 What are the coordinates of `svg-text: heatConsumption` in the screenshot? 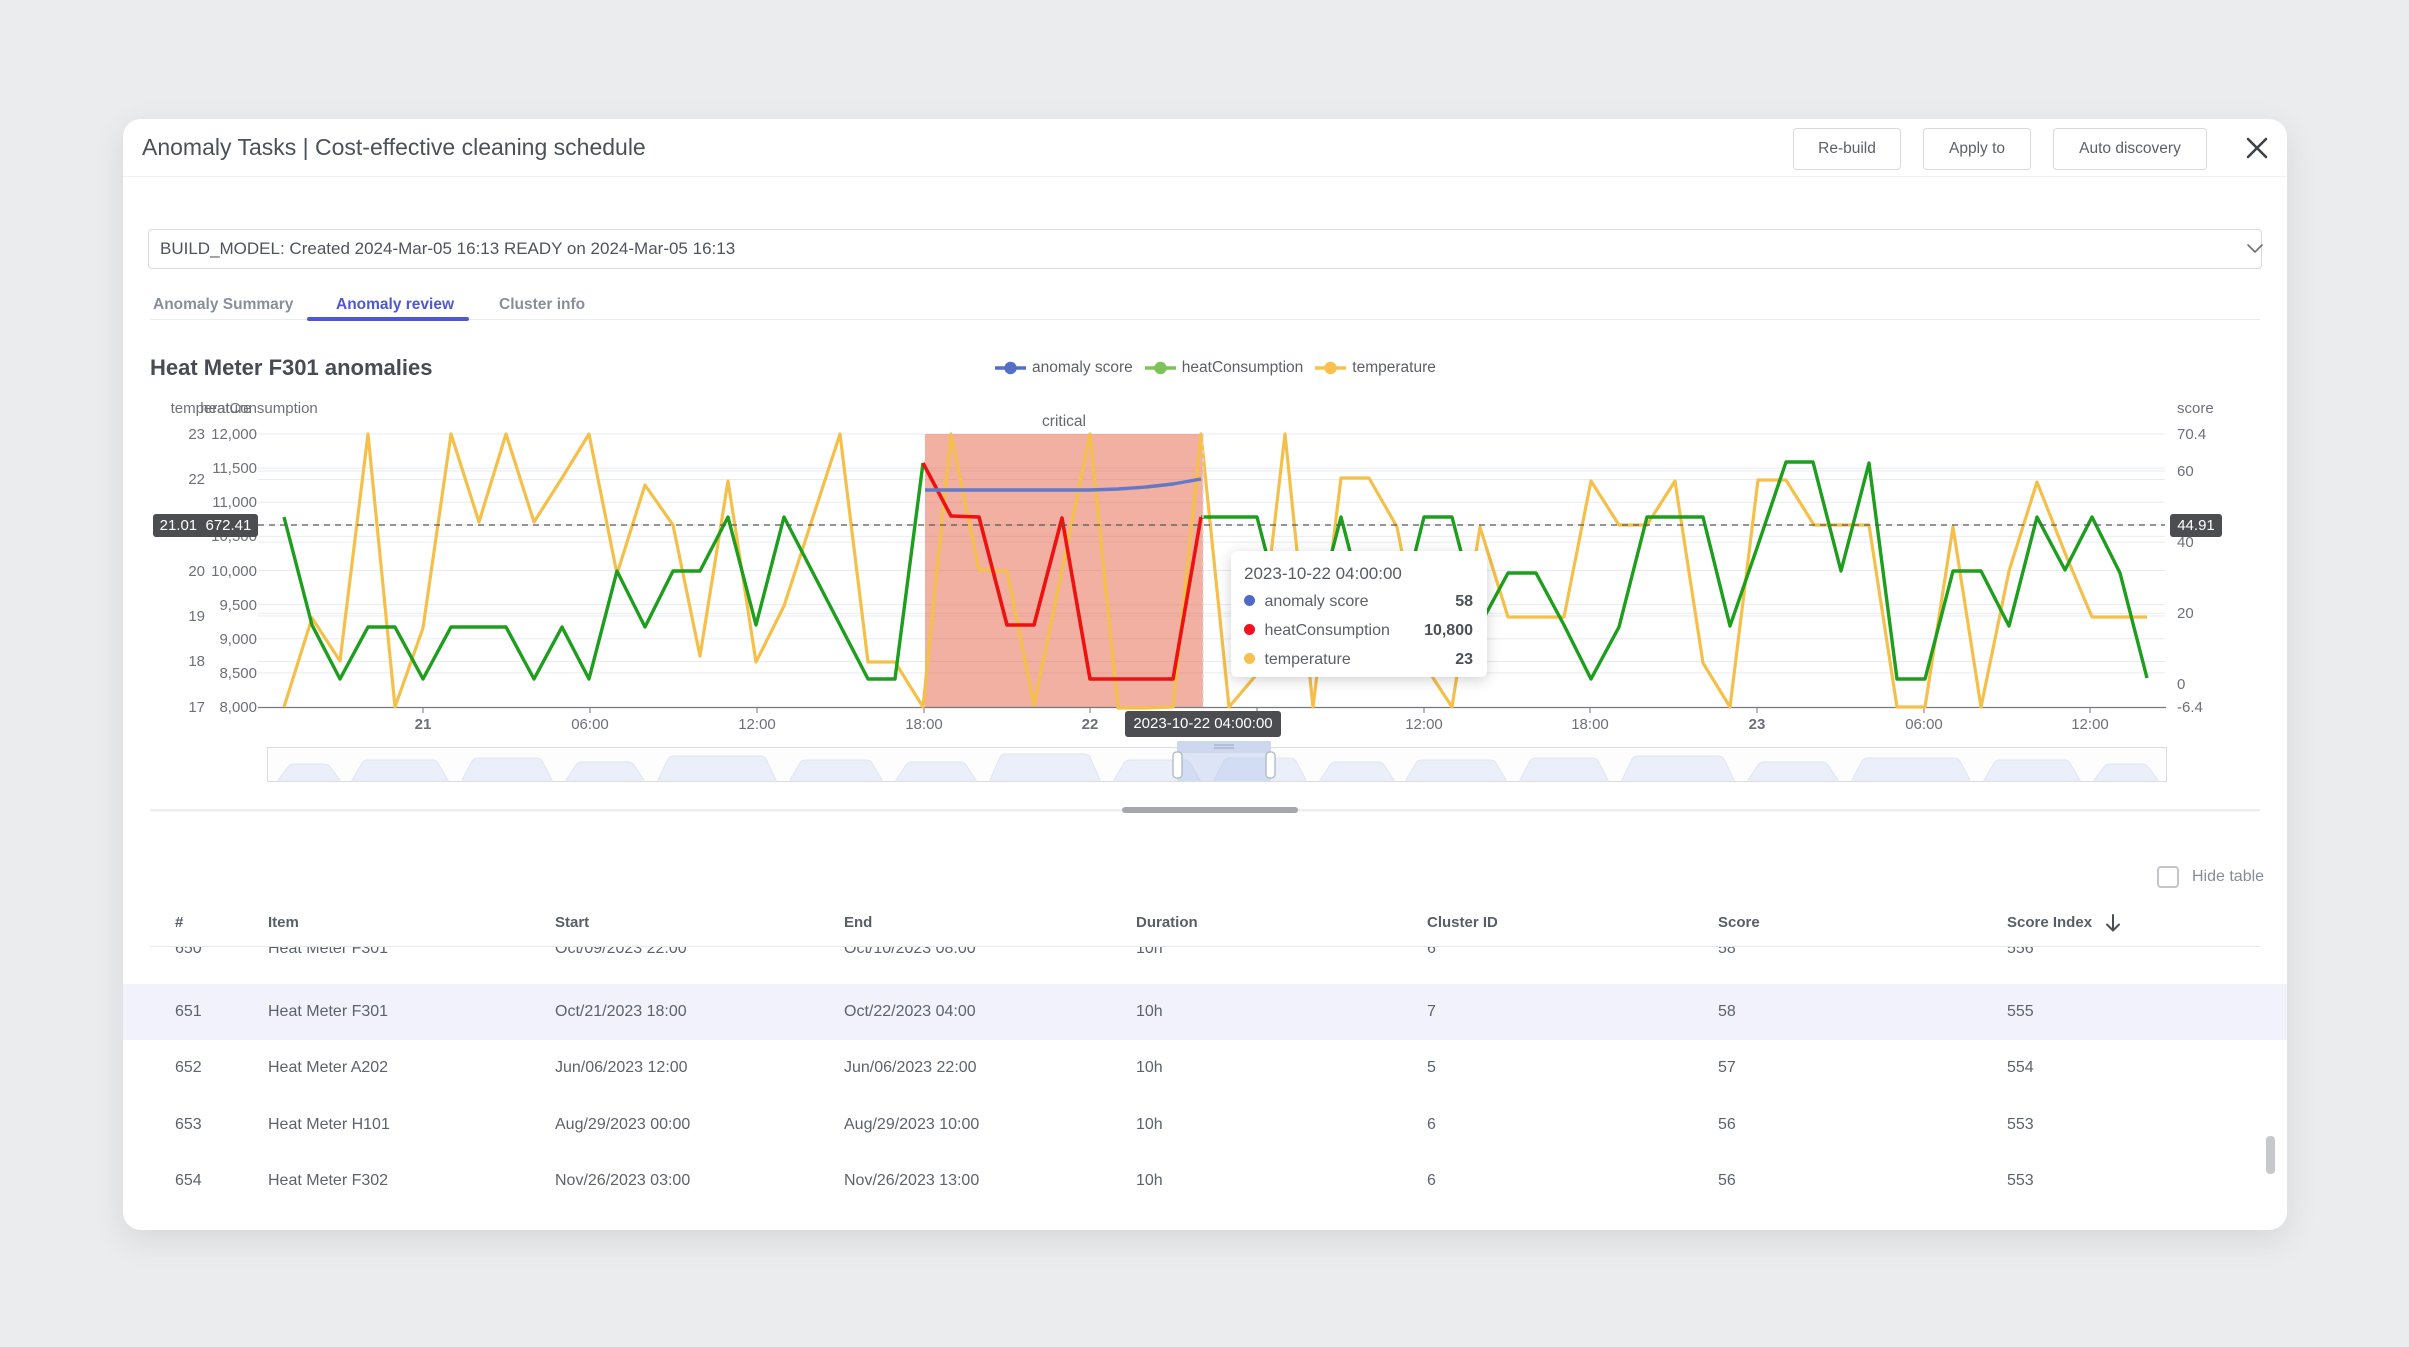 It's located at (259, 408).